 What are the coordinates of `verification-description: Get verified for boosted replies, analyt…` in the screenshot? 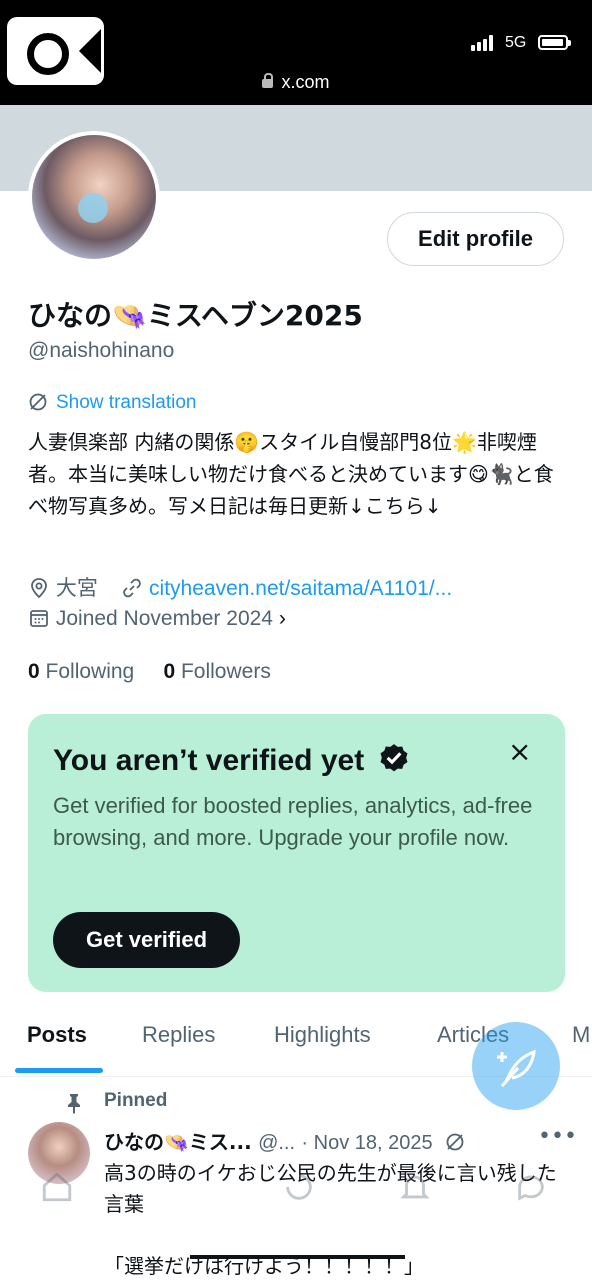 It's located at (293, 821).